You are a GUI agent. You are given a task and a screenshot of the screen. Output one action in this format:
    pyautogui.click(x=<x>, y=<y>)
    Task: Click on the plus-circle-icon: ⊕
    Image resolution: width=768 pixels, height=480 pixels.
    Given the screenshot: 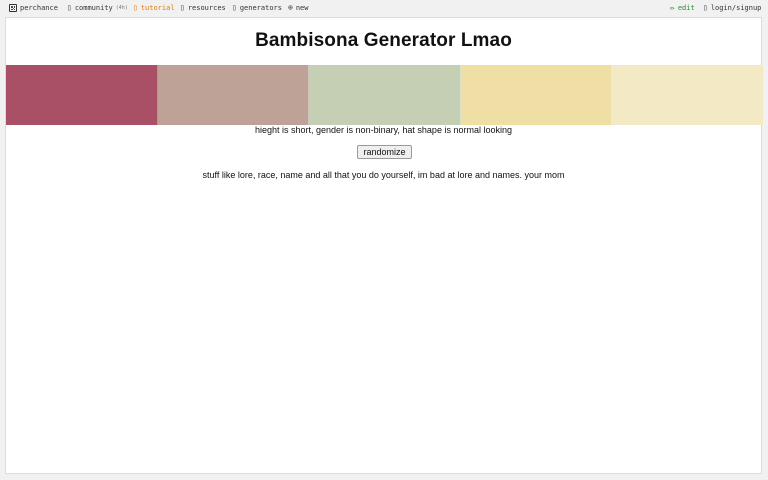 What is the action you would take?
    pyautogui.click(x=290, y=7)
    